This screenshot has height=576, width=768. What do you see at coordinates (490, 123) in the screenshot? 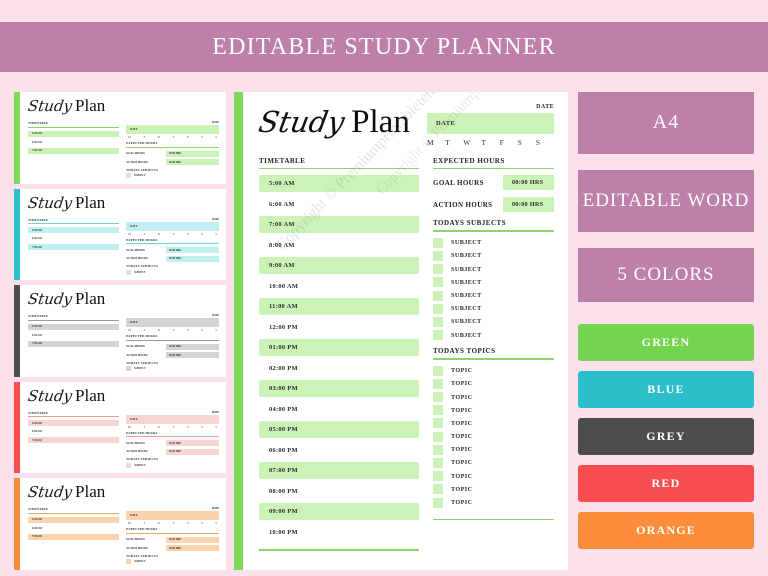
I see `date-input: DATE` at bounding box center [490, 123].